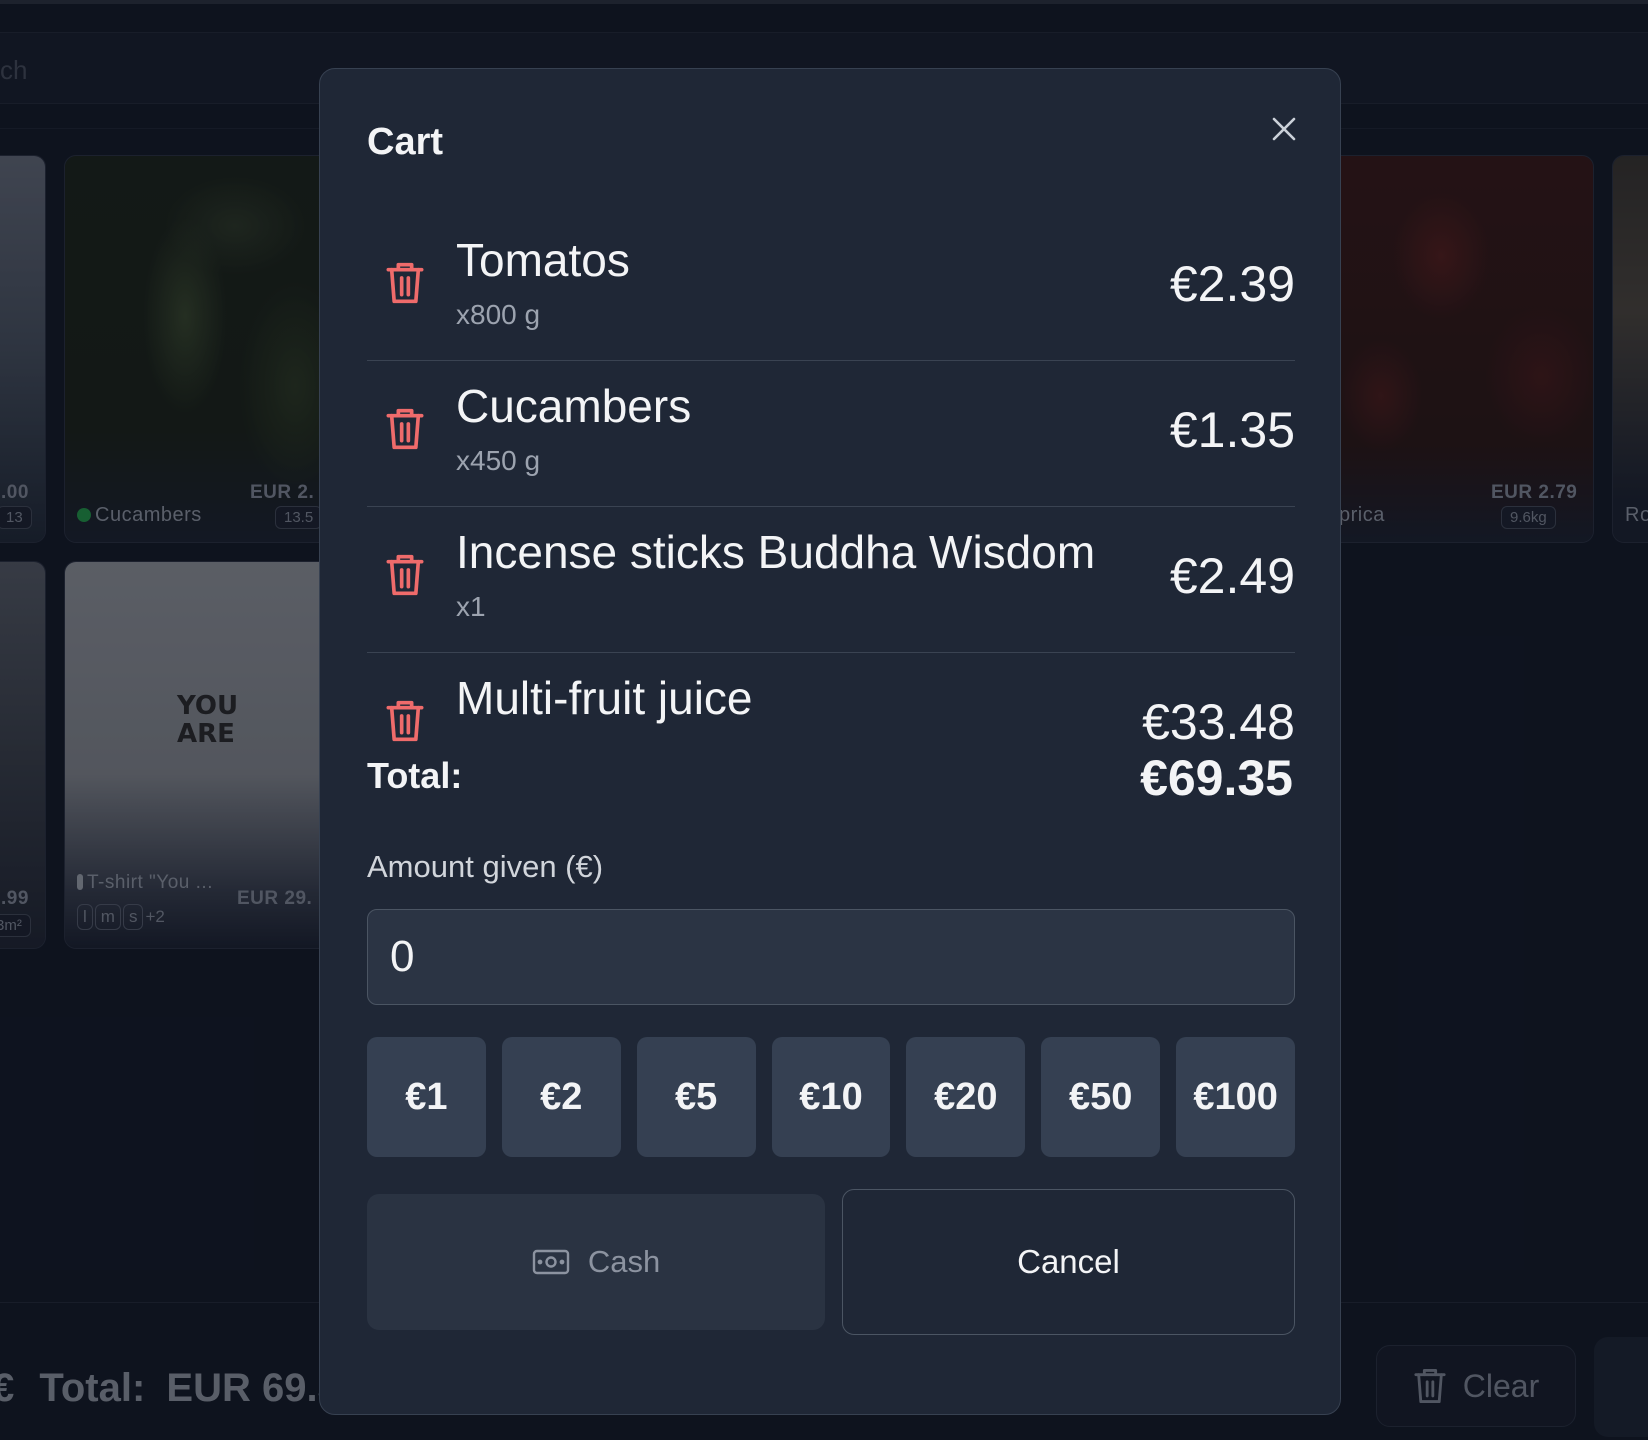 The width and height of the screenshot is (1648, 1440). Describe the element at coordinates (405, 142) in the screenshot. I see `modal-title: Cart` at that location.